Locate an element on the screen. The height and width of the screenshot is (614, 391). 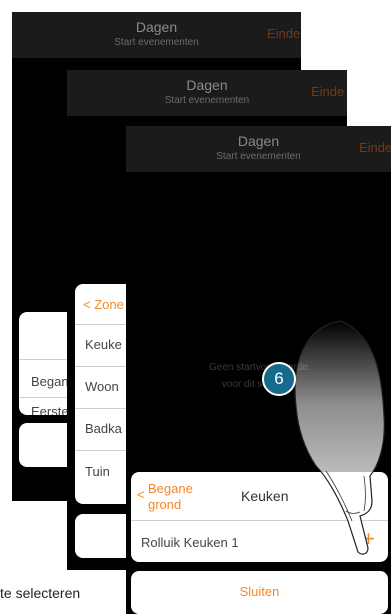
back-floor-button: < Begane grond is located at coordinates (165, 497).